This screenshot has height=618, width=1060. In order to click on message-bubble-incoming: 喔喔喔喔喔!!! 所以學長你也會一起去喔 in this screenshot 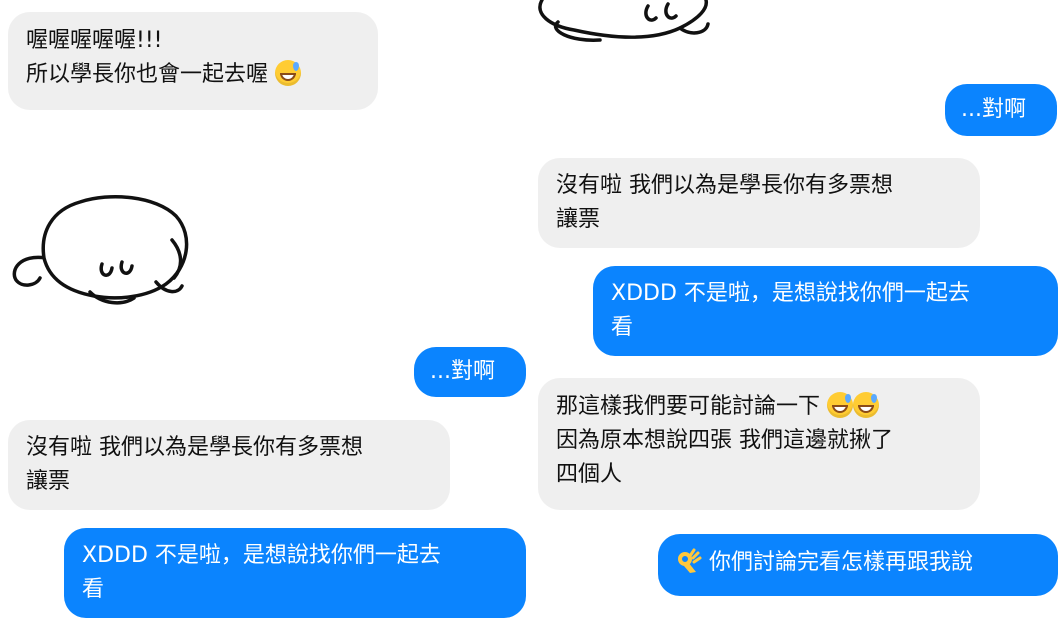, I will do `click(193, 61)`.